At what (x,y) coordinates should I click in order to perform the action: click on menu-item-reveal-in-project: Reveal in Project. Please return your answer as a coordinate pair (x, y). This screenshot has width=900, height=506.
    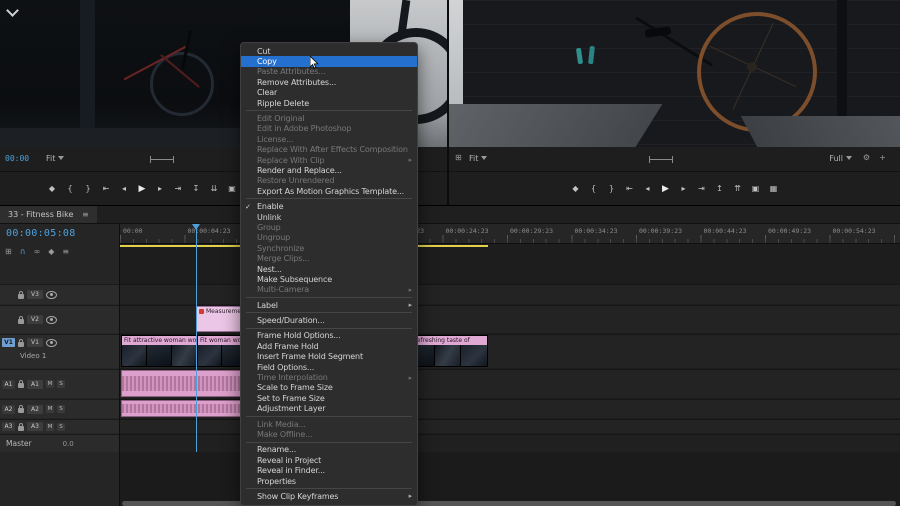
    Looking at the image, I should click on (329, 460).